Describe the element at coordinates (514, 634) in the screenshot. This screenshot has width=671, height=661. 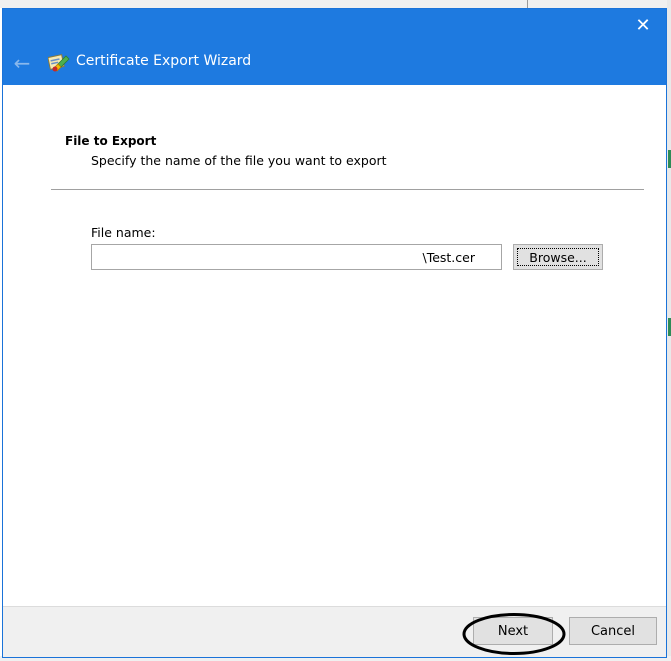
I see `highlight-ellipse` at that location.